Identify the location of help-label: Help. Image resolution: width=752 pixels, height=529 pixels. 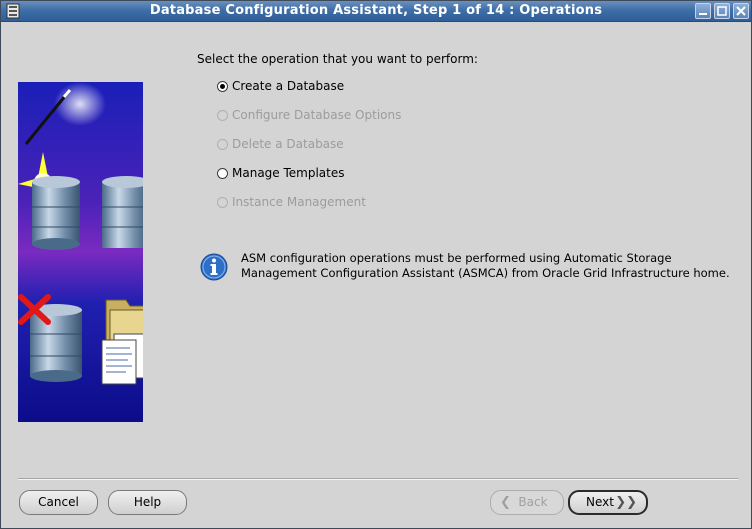
(147, 502).